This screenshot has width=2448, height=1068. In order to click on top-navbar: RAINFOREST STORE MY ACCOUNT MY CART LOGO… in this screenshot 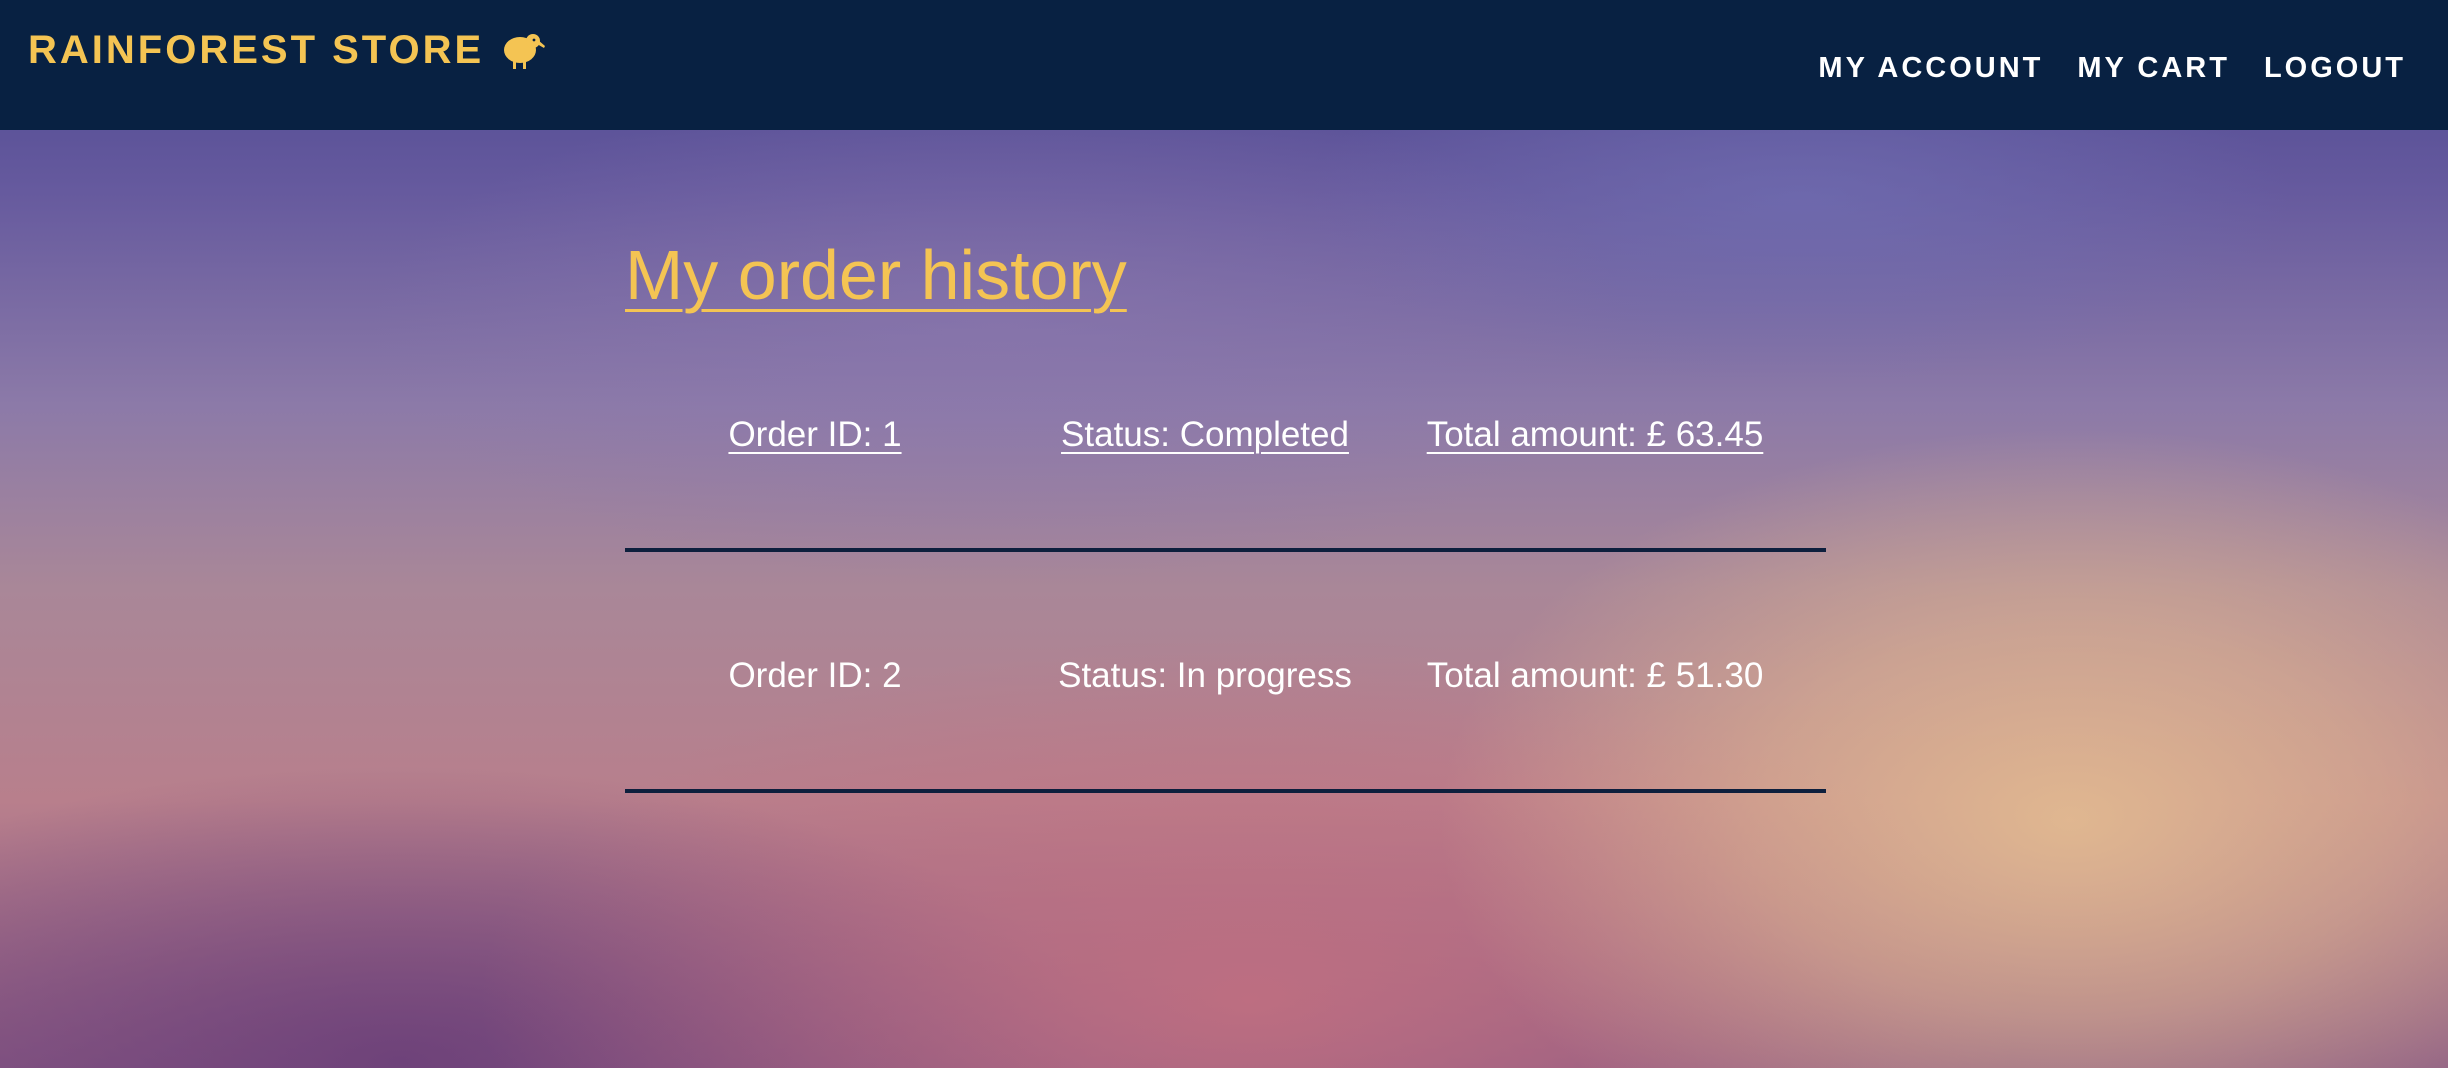, I will do `click(1224, 65)`.